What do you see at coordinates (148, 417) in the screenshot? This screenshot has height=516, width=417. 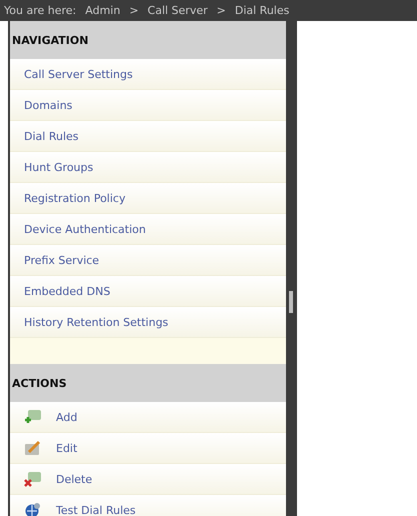 I see `action-link: Add` at bounding box center [148, 417].